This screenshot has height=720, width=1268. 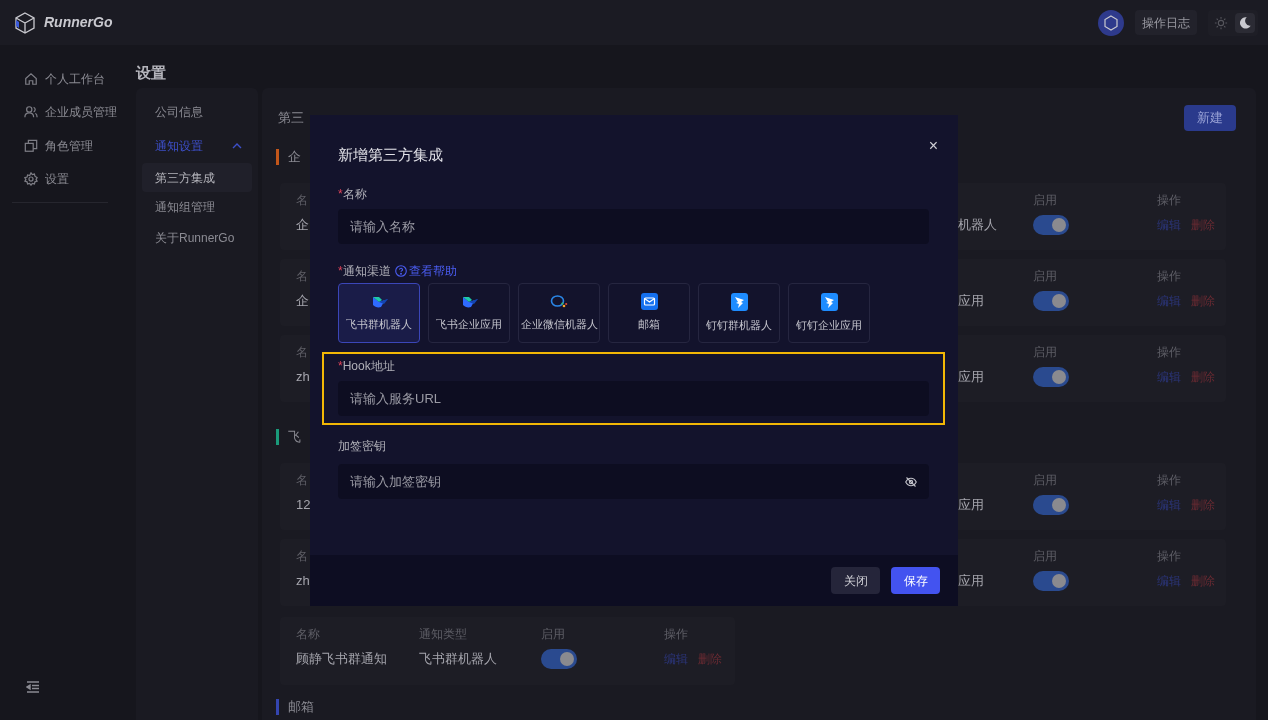 What do you see at coordinates (1166, 22) in the screenshot?
I see `log-button: 操作日志` at bounding box center [1166, 22].